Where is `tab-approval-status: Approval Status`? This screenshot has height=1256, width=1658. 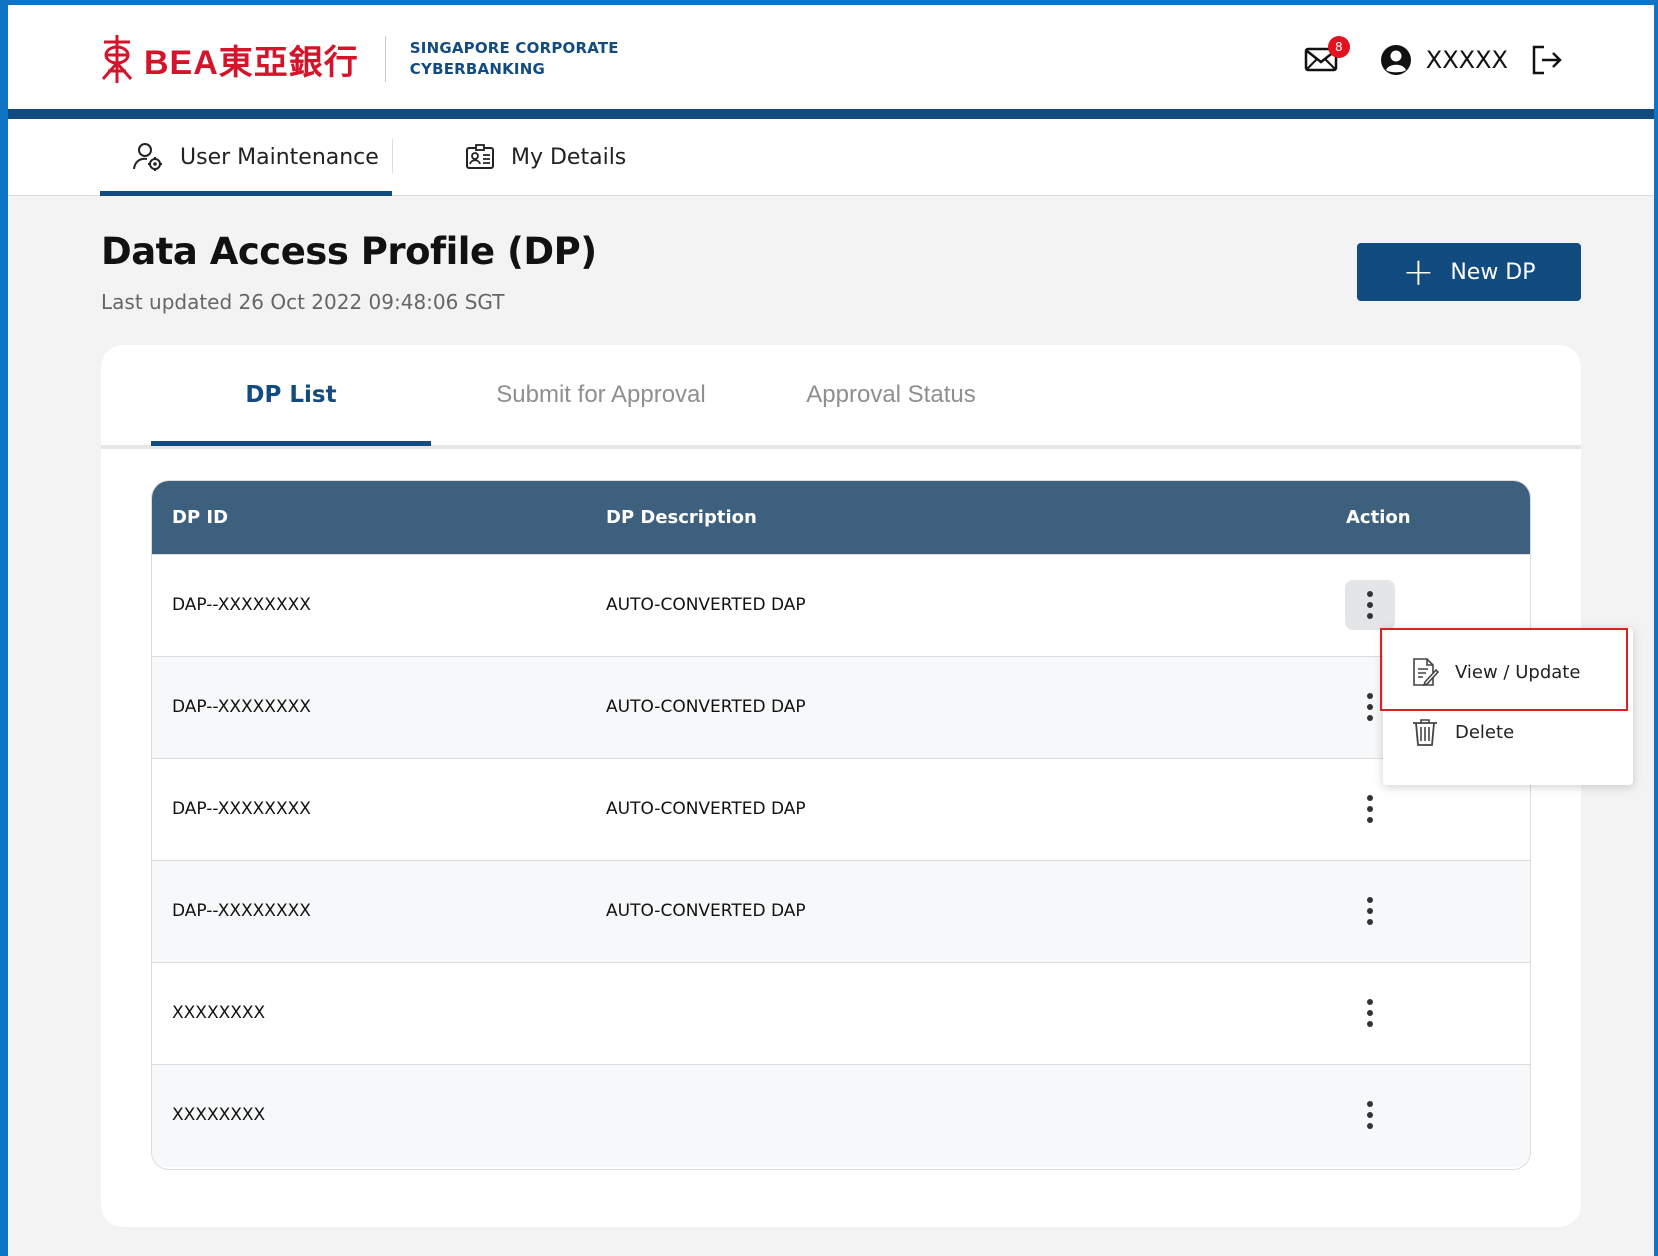 tab-approval-status: Approval Status is located at coordinates (891, 395).